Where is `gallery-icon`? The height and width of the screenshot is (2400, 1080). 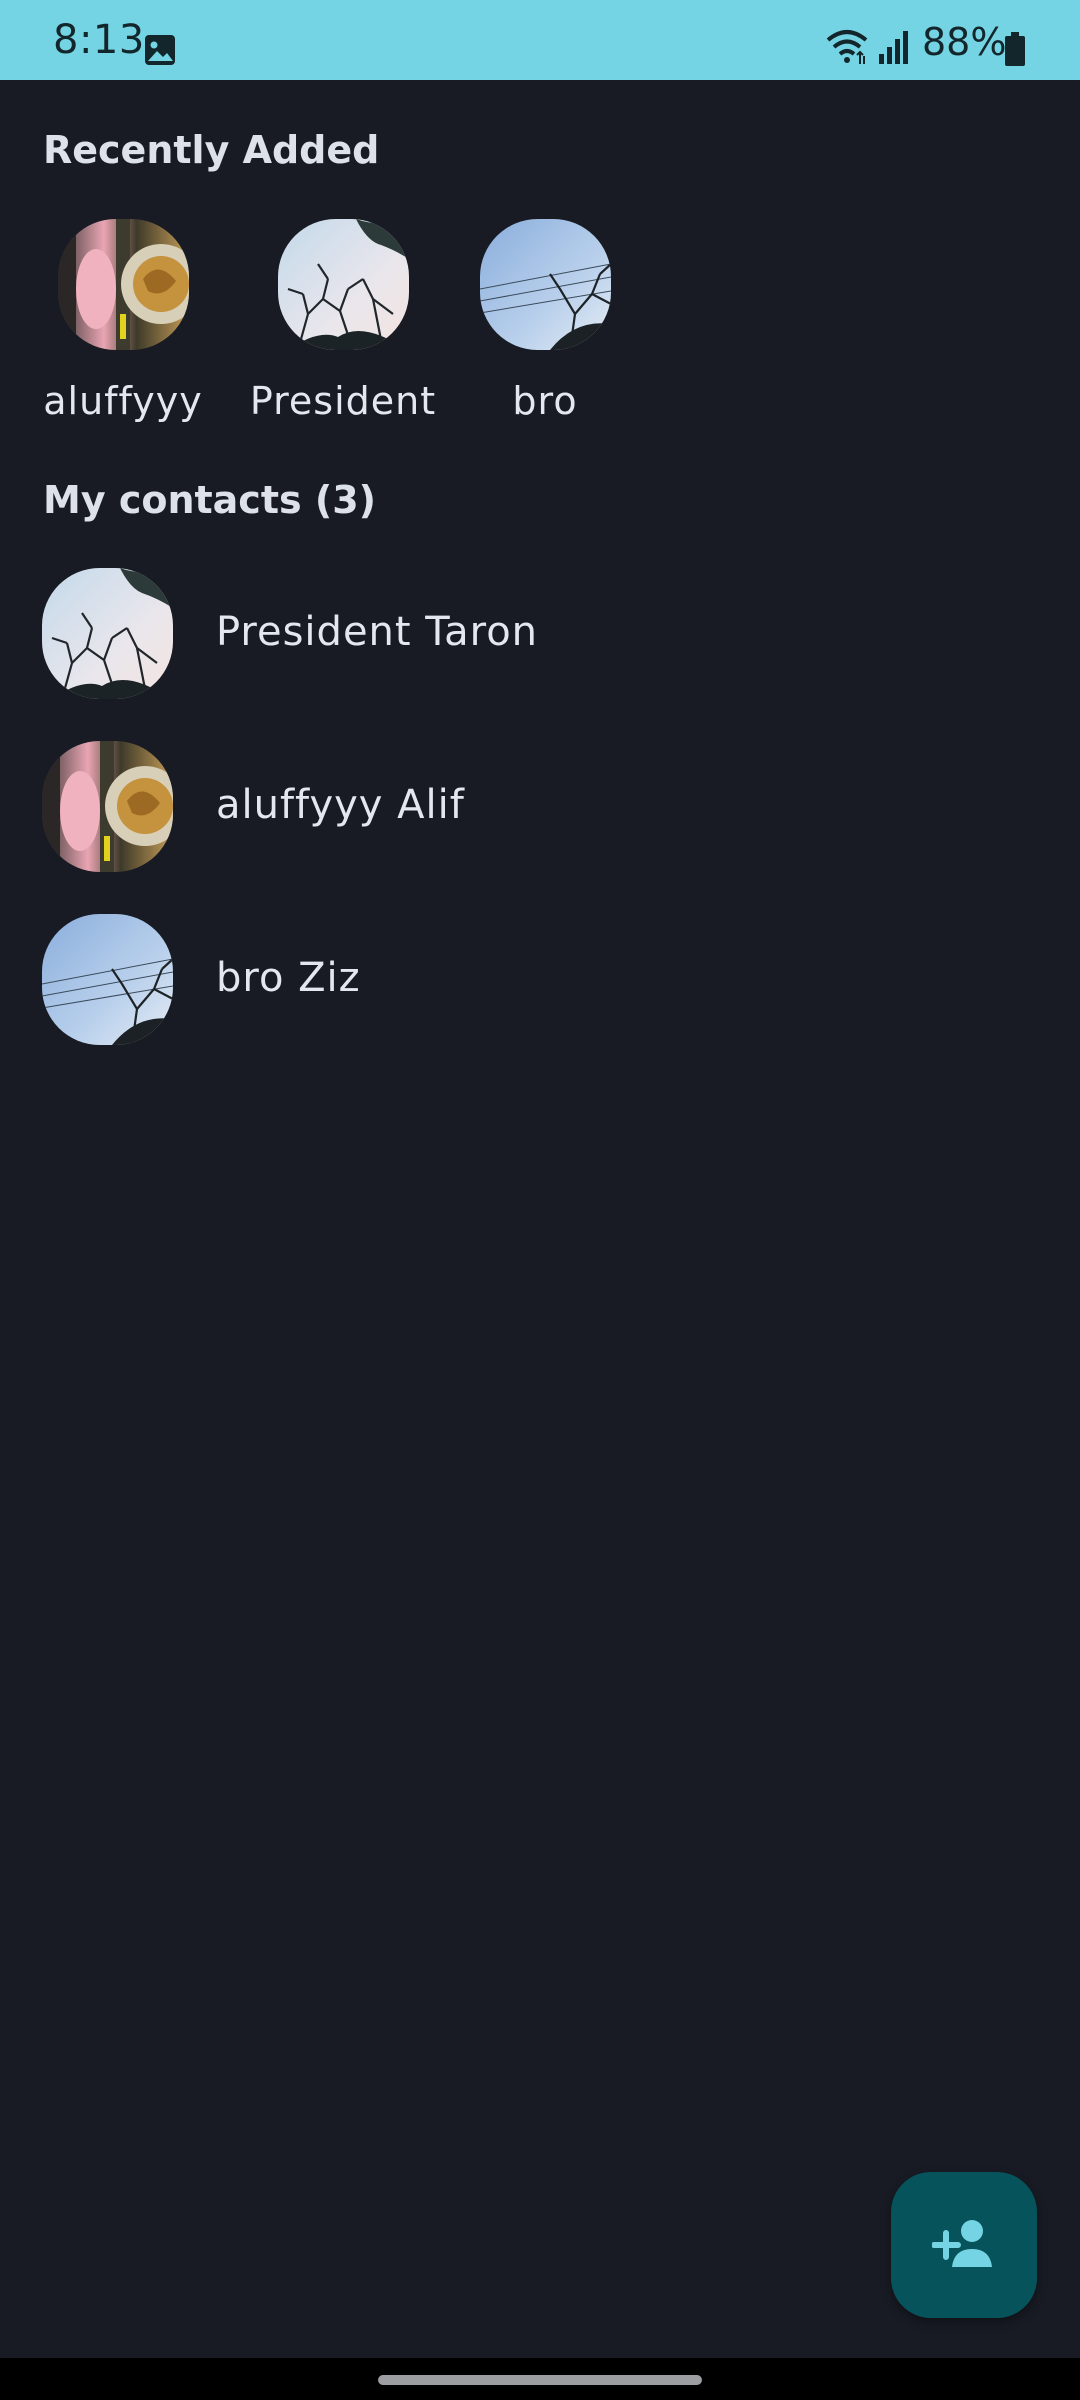 gallery-icon is located at coordinates (160, 50).